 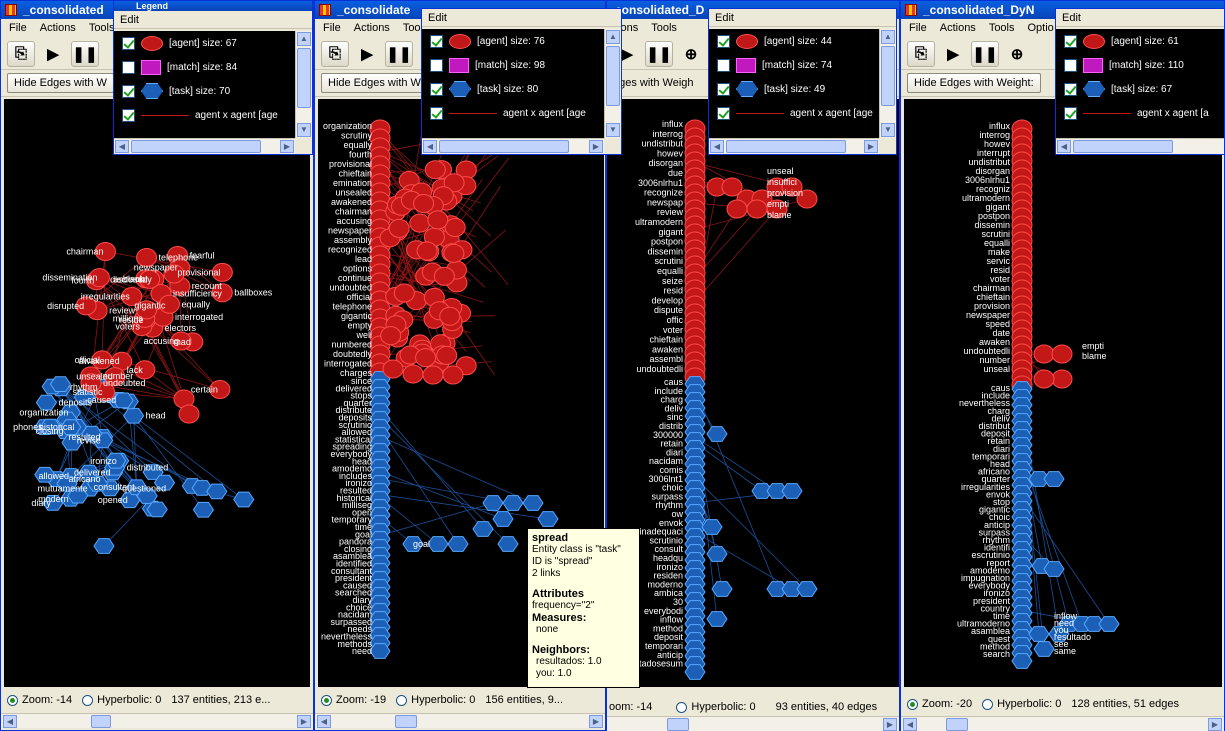 What do you see at coordinates (939, 704) in the screenshot?
I see `zoom-radio: Zoom: -20` at bounding box center [939, 704].